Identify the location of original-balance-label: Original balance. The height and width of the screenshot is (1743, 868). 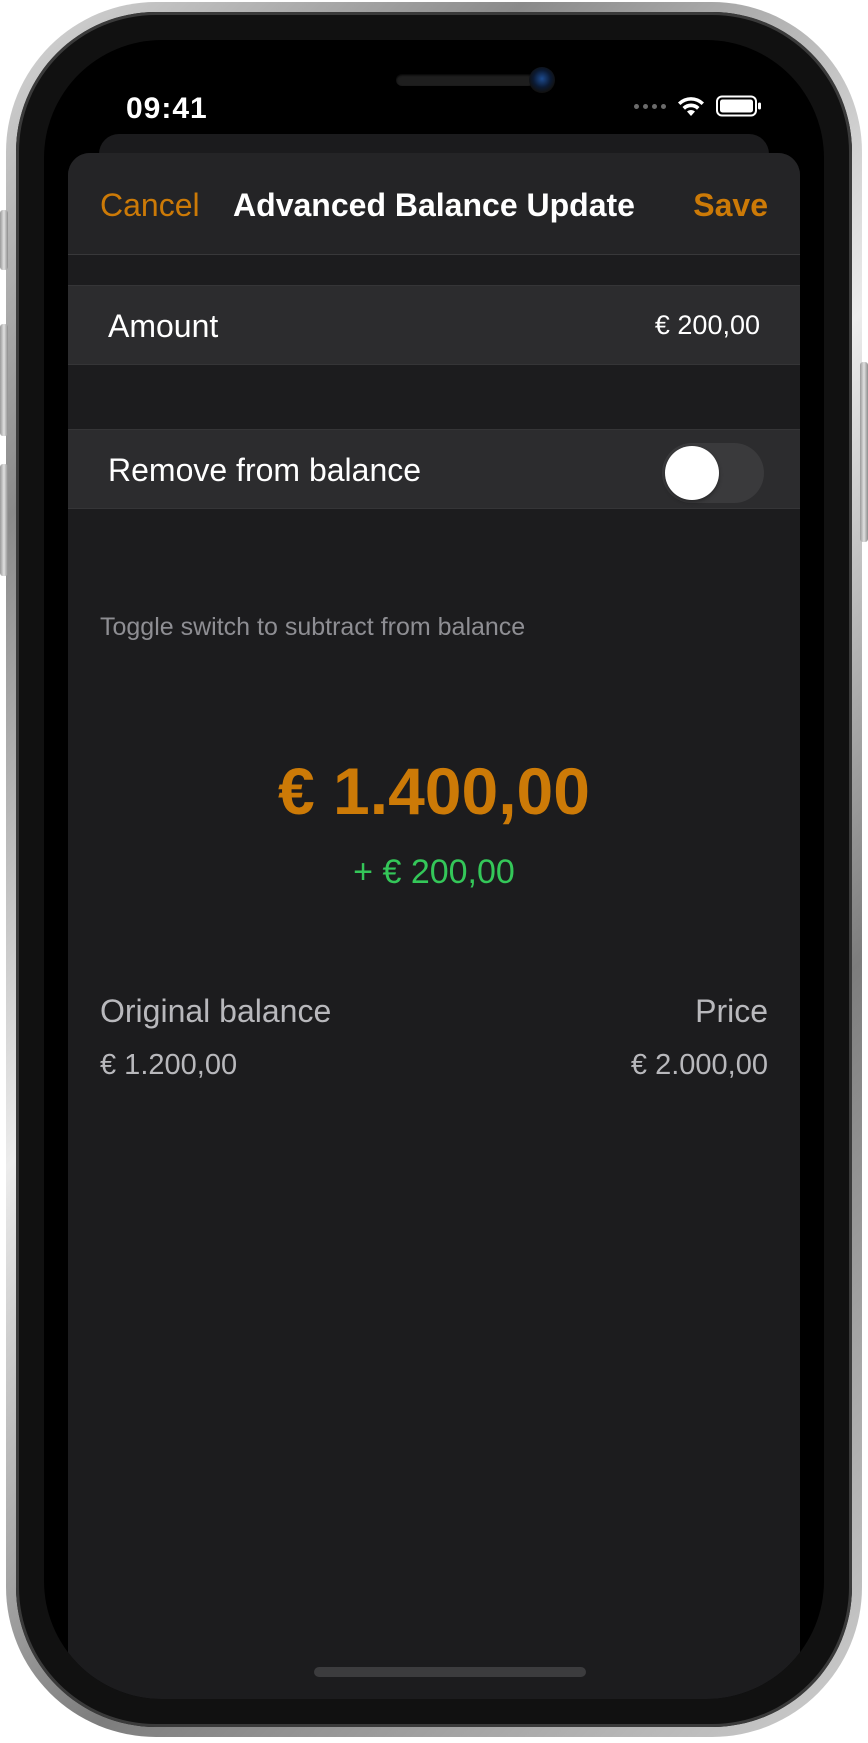
(216, 1011).